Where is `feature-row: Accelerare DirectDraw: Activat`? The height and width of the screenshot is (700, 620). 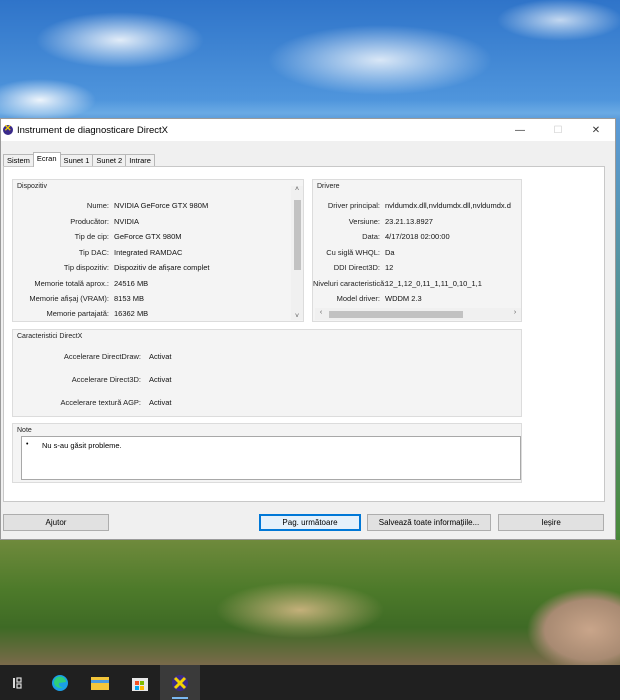
feature-row: Accelerare DirectDraw: Activat is located at coordinates (92, 356).